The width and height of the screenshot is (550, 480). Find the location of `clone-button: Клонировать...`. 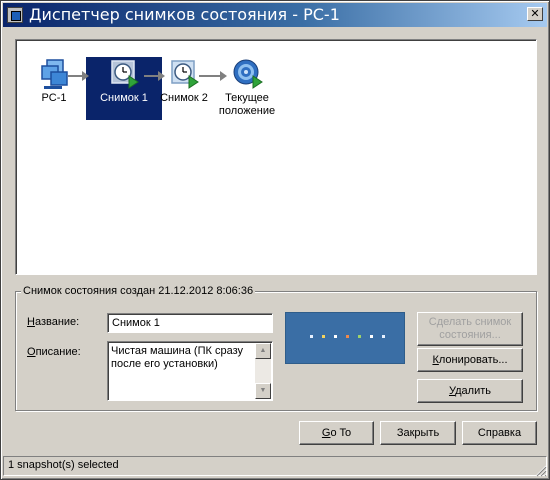

clone-button: Клонировать... is located at coordinates (470, 360).